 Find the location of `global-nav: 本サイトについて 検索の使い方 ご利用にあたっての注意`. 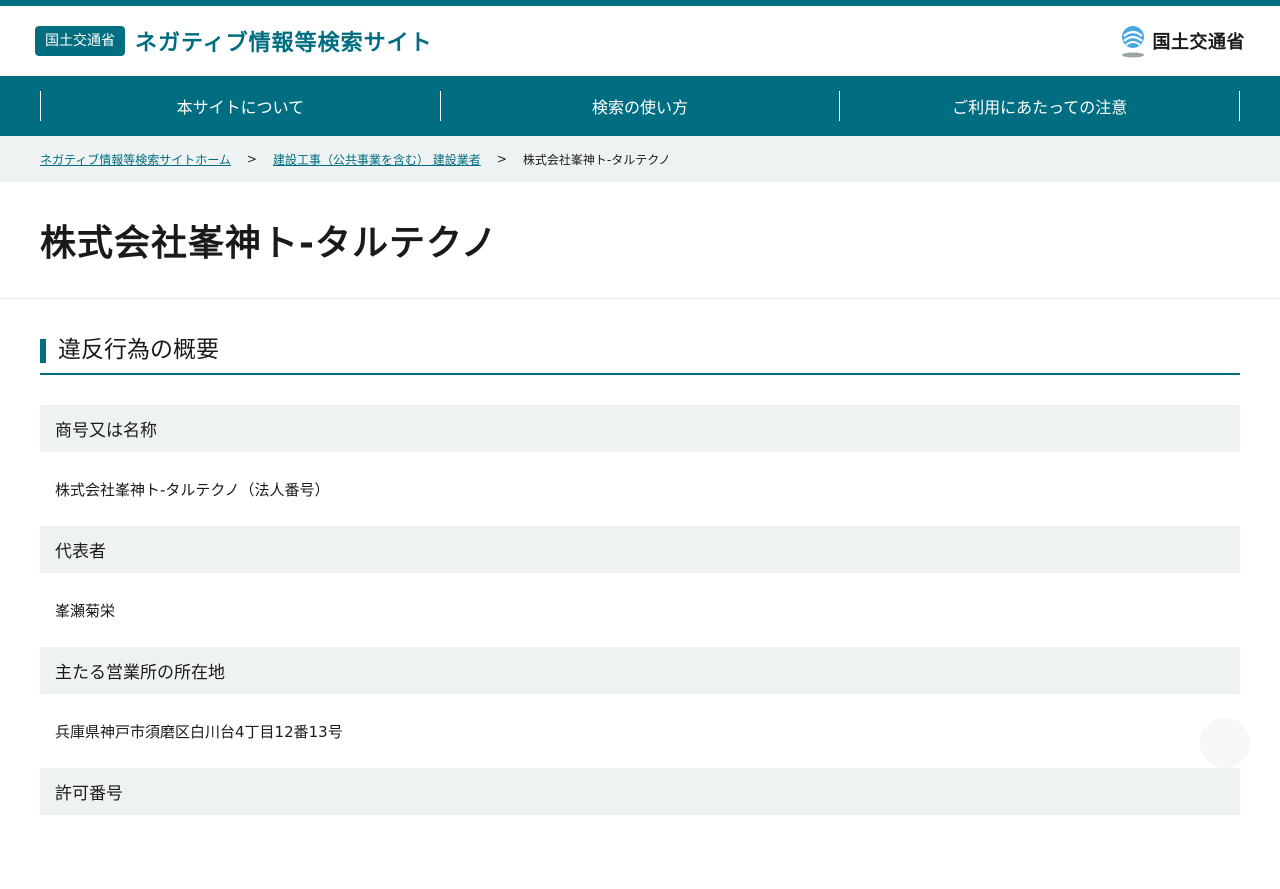

global-nav: 本サイトについて 検索の使い方 ご利用にあたっての注意 is located at coordinates (640, 106).